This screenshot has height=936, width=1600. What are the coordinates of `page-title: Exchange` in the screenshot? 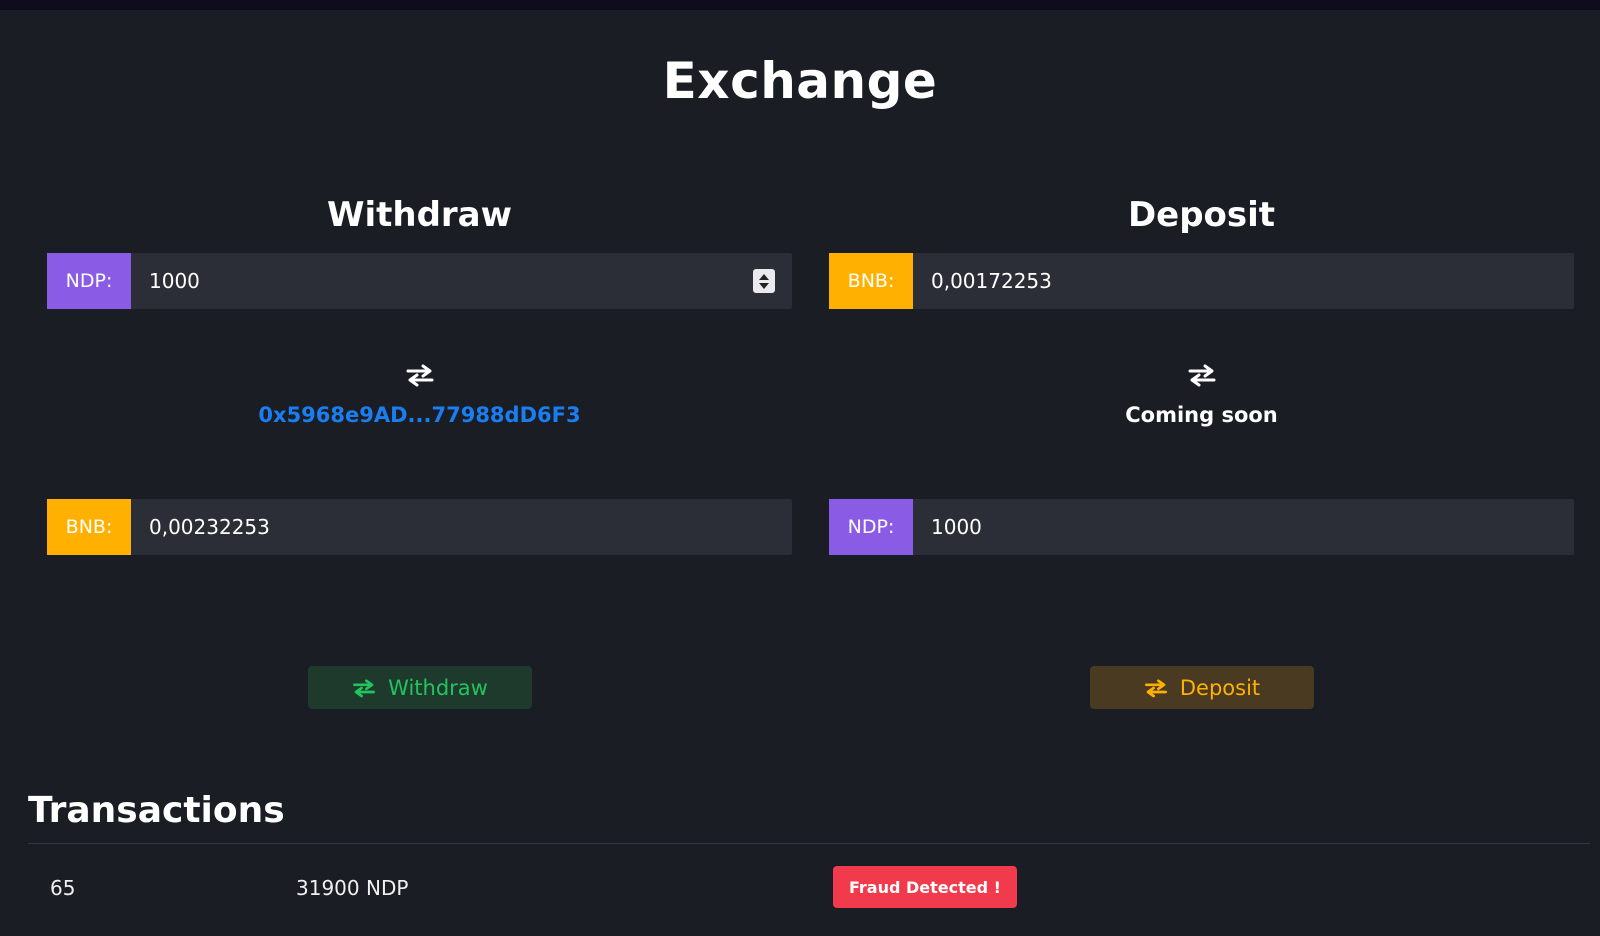 It's located at (800, 81).